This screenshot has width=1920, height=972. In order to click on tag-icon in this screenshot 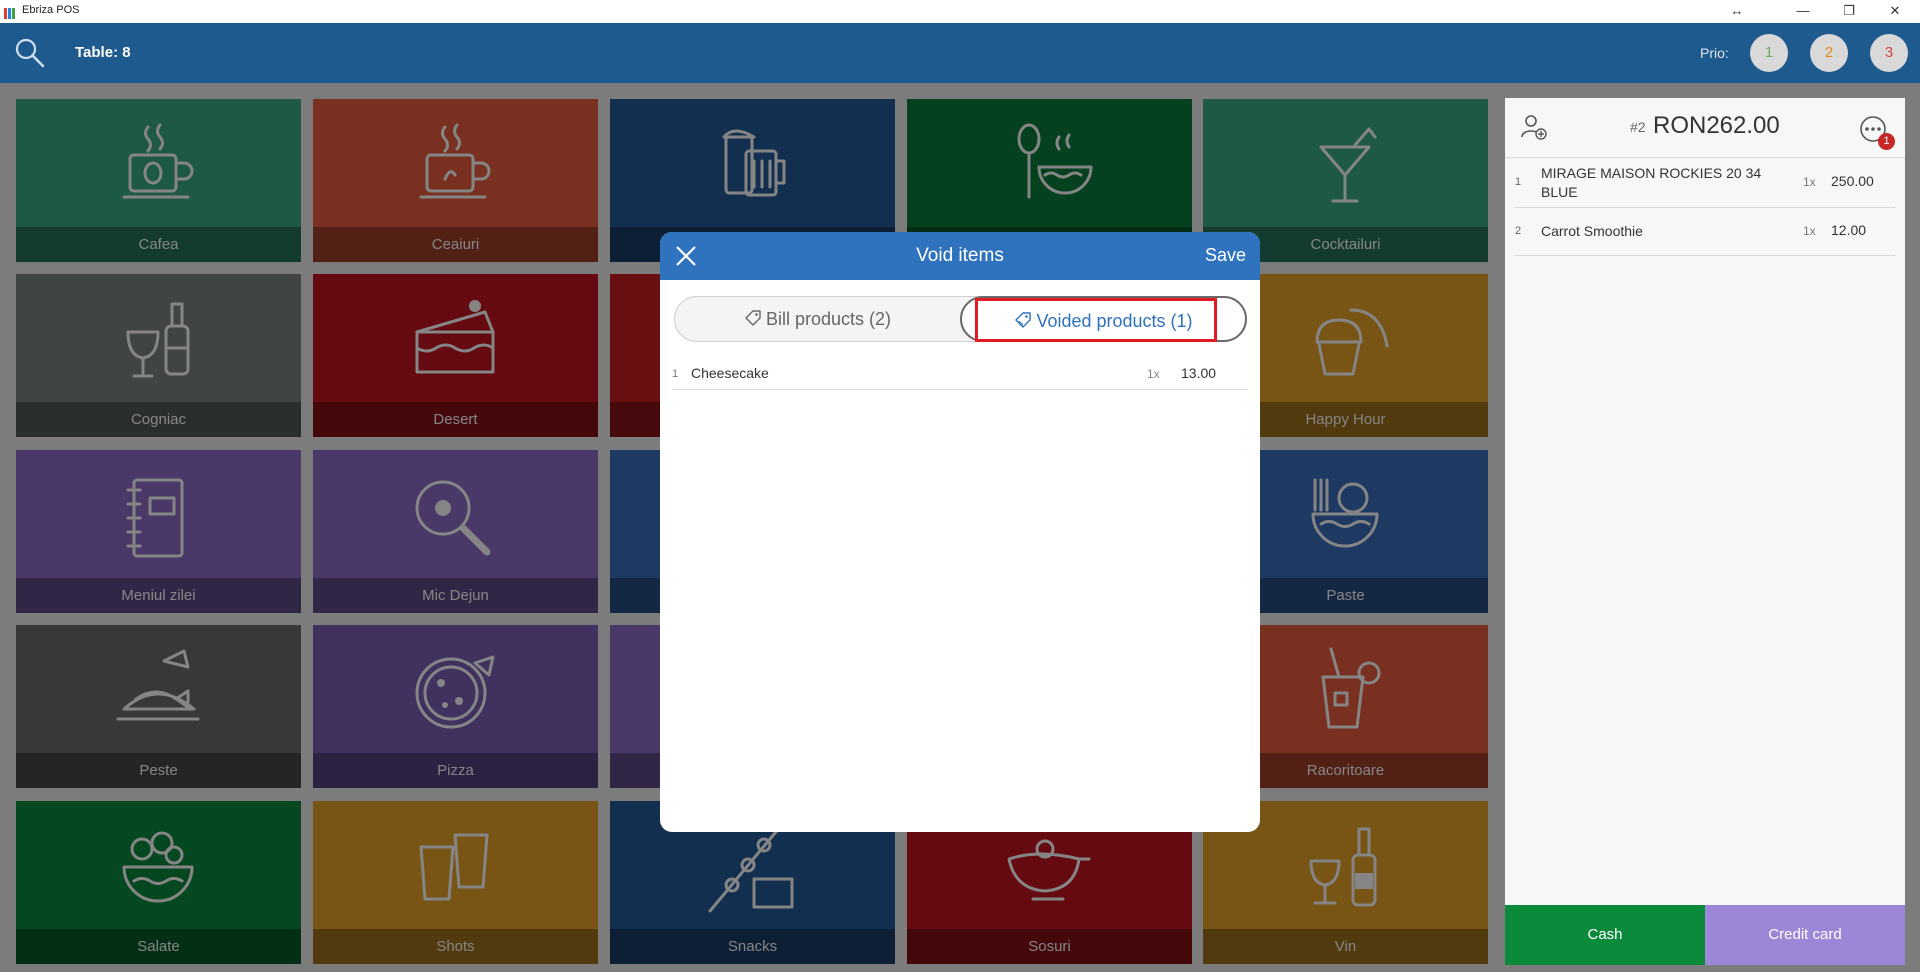, I will do `click(753, 318)`.